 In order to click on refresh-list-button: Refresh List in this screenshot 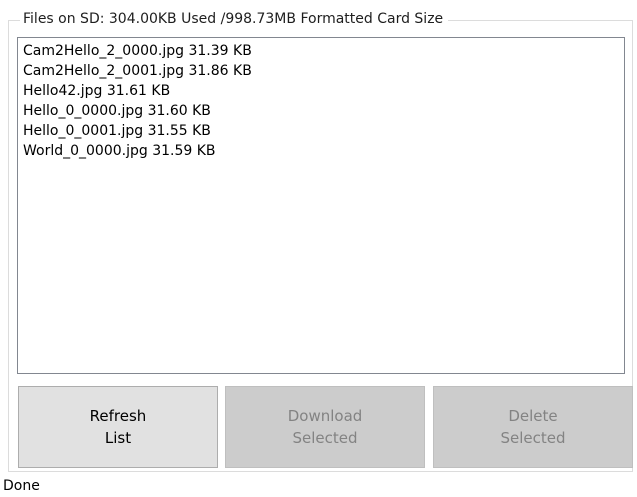, I will do `click(118, 427)`.